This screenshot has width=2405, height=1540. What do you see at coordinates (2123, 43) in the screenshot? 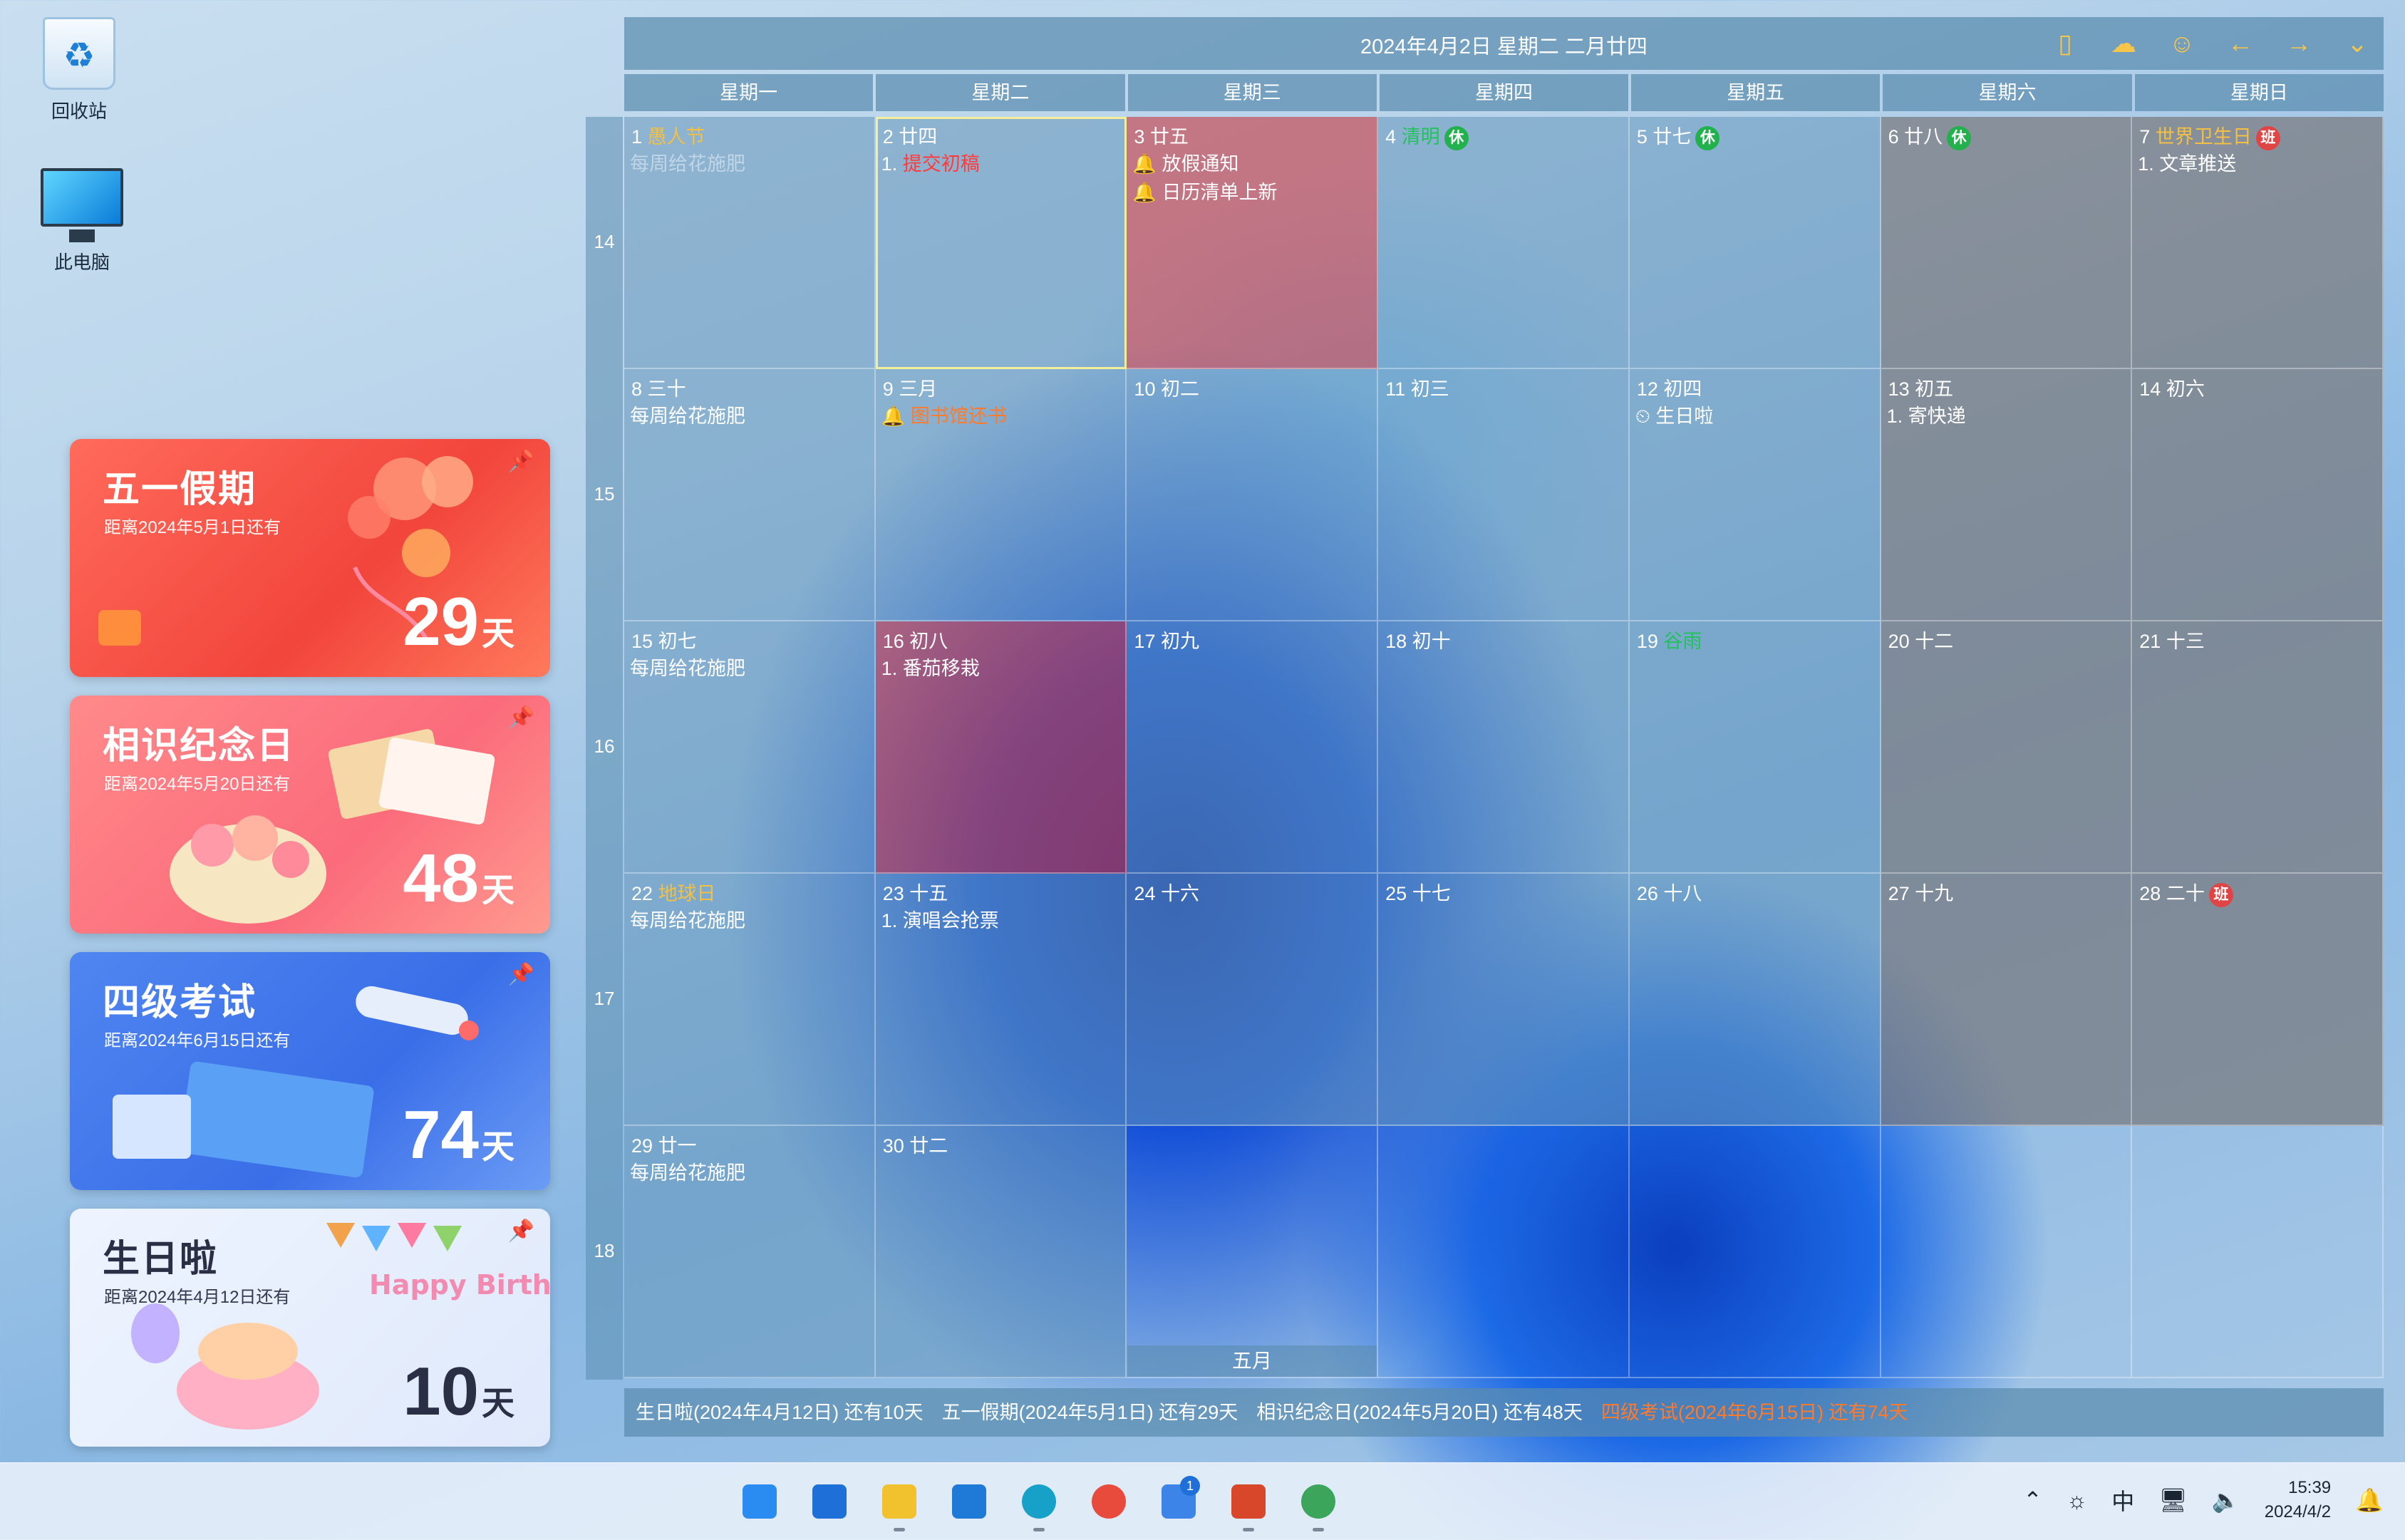
I see `cloud-sync-icon: ☁` at bounding box center [2123, 43].